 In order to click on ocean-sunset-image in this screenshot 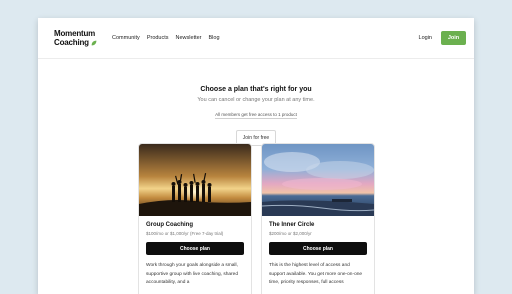, I will do `click(318, 180)`.